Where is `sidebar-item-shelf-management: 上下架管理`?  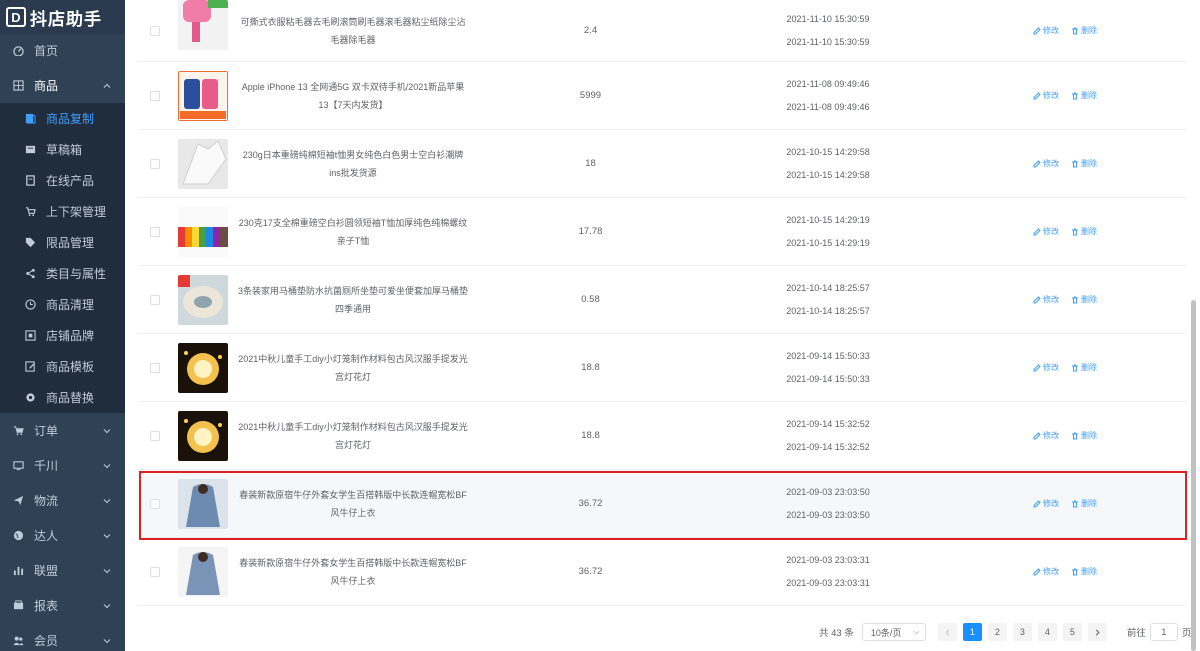
sidebar-item-shelf-management: 上下架管理 is located at coordinates (62, 211).